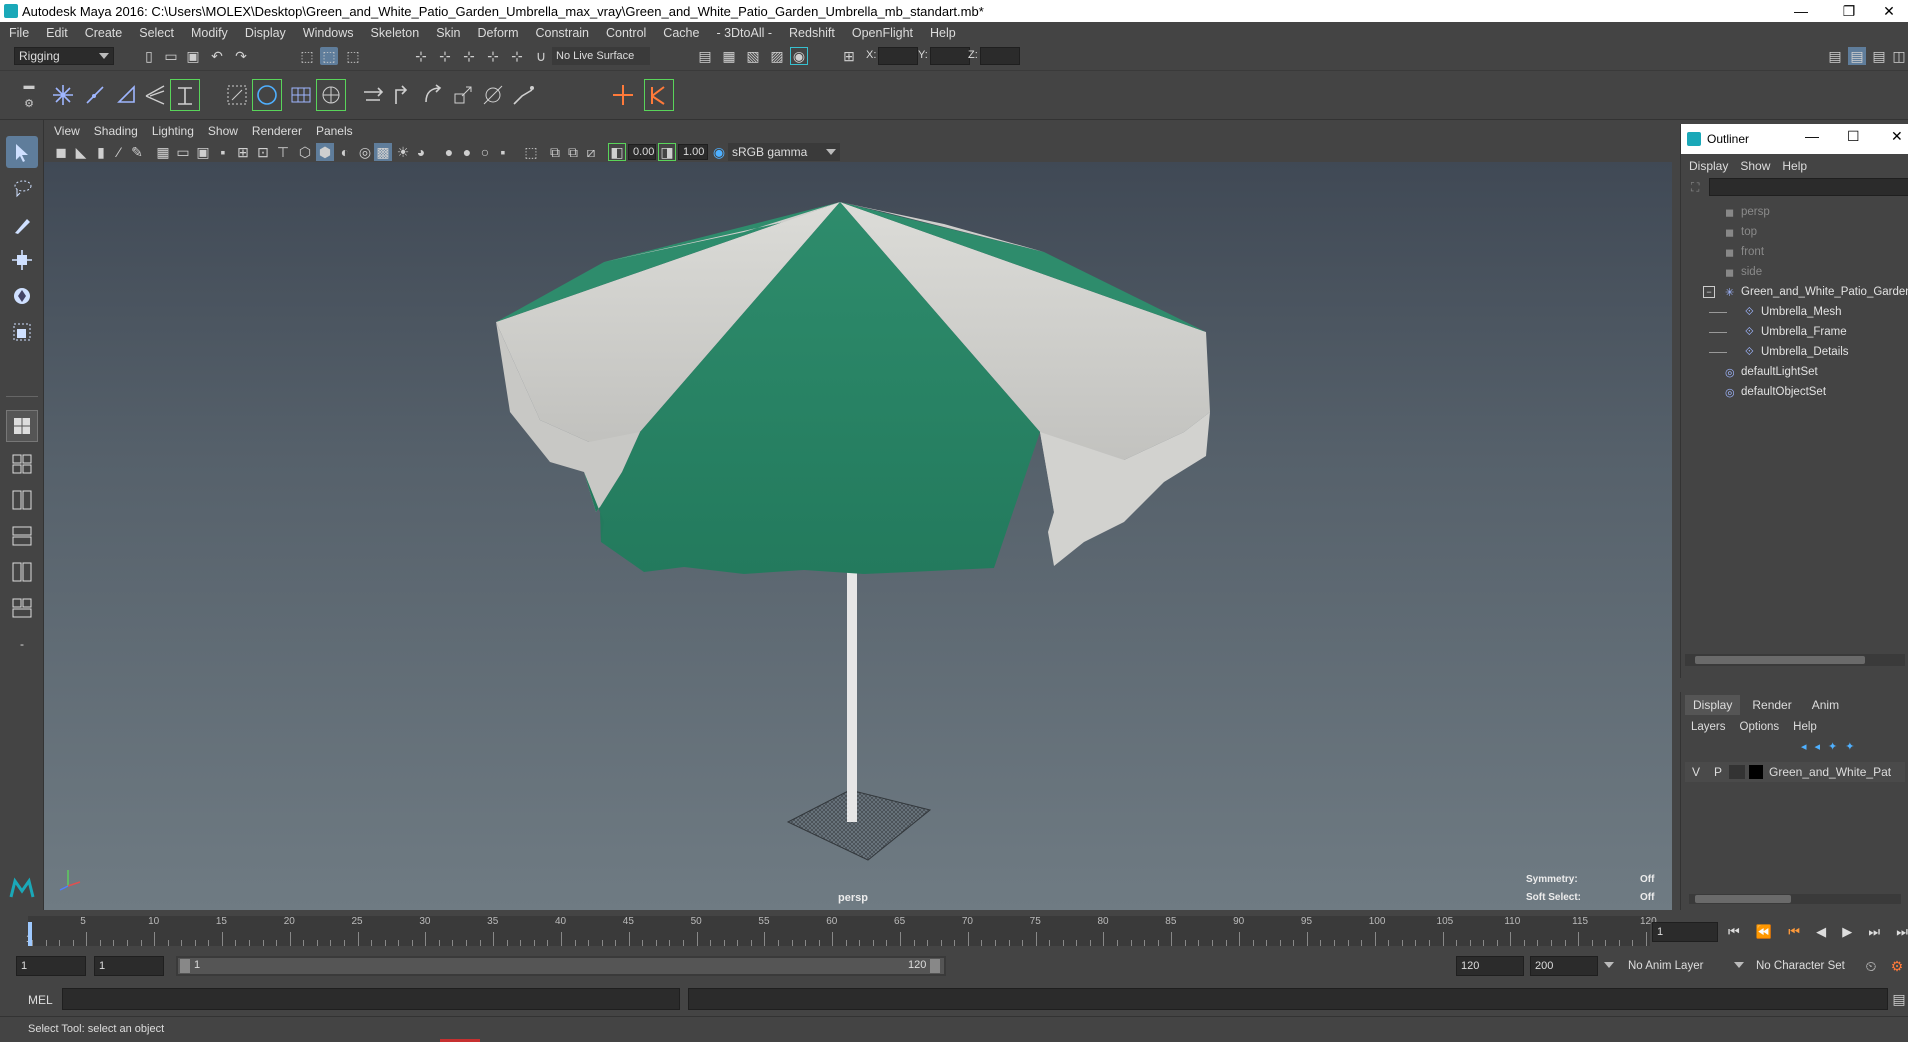 The height and width of the screenshot is (1042, 1908). I want to click on close-button: ✕, so click(1887, 11).